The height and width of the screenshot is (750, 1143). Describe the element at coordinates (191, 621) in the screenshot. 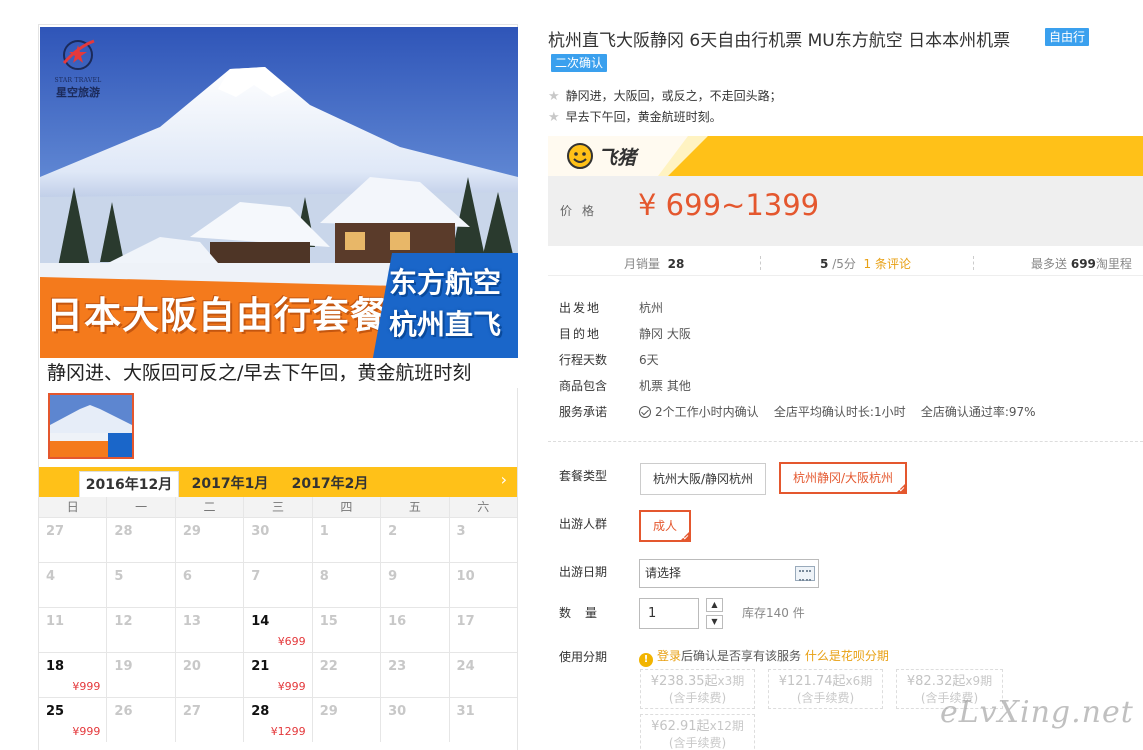

I see `calendar-day-number: 13` at that location.